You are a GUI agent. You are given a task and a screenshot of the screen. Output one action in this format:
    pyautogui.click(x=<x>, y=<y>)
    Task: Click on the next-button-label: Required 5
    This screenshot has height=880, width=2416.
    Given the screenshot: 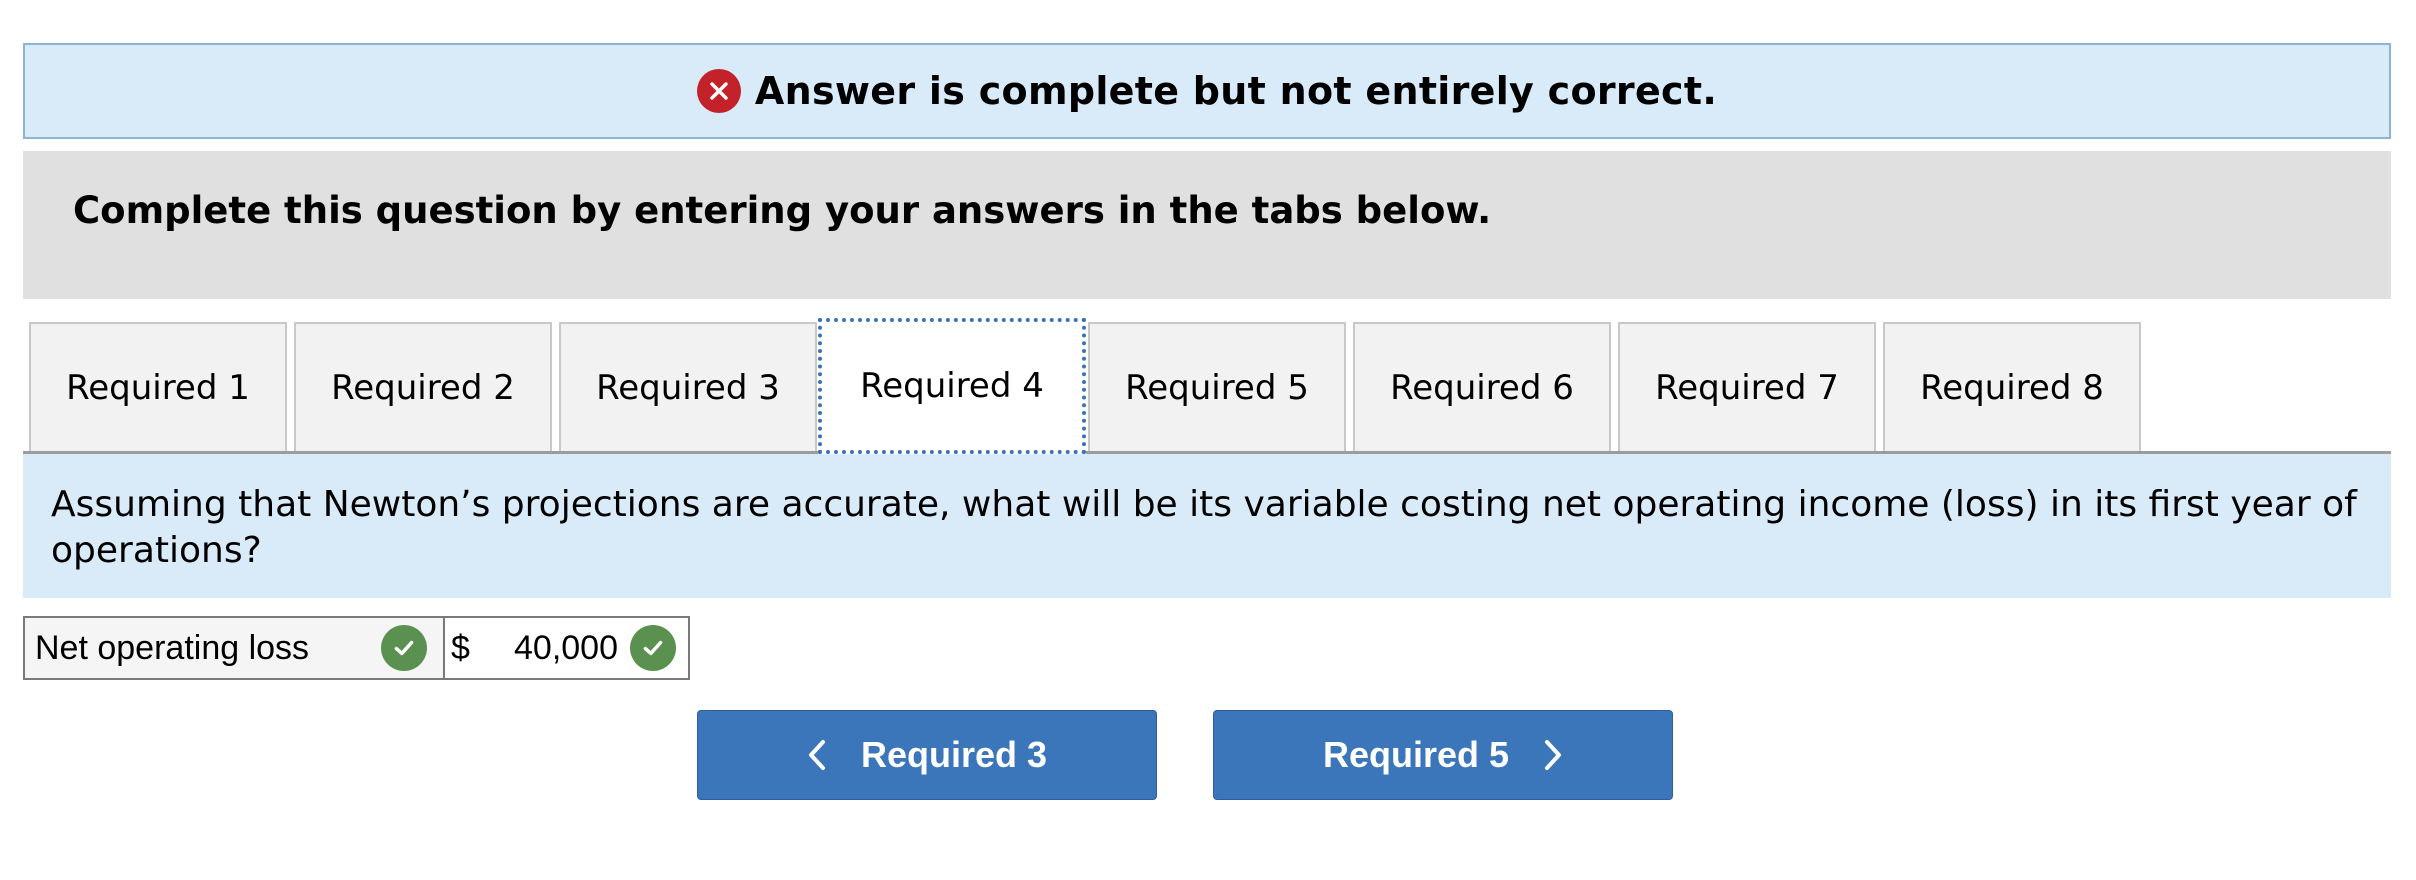 What is the action you would take?
    pyautogui.click(x=1416, y=754)
    